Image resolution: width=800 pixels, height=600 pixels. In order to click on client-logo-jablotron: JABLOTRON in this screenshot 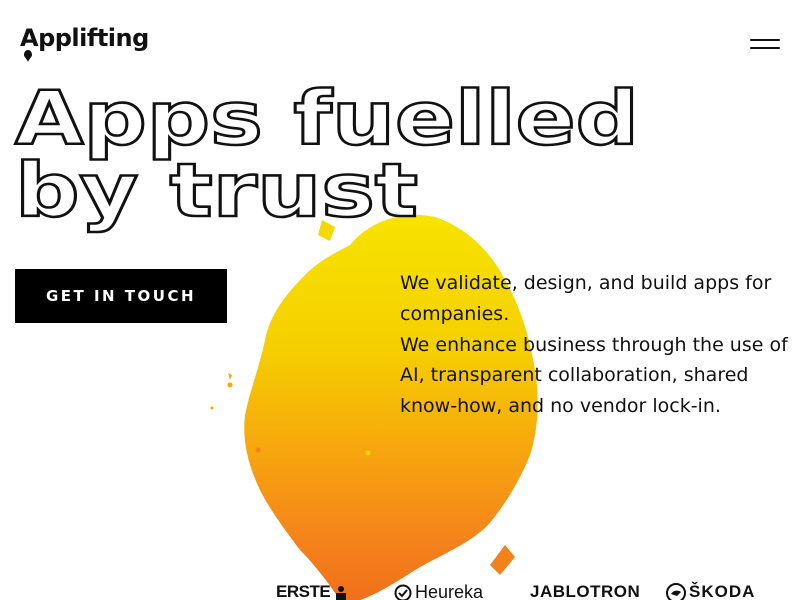, I will do `click(585, 591)`.